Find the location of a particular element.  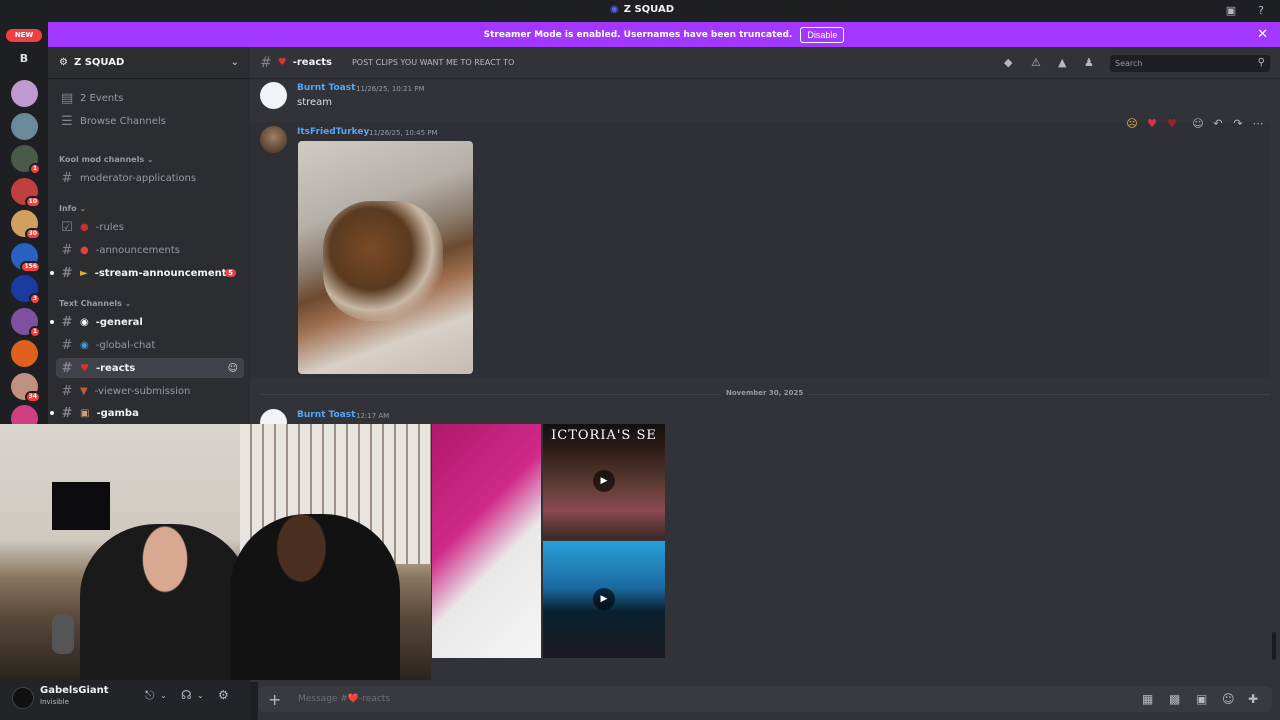

message-author: ItsFriedTurkey is located at coordinates (333, 132).